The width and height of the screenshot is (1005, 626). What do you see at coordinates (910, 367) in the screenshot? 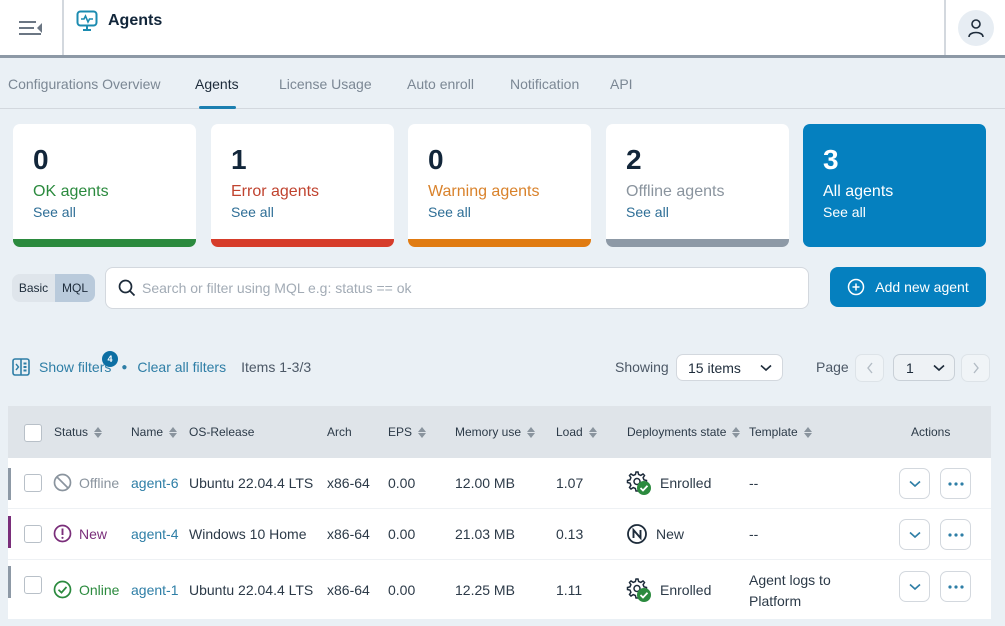
I see `current-page-value: 1` at bounding box center [910, 367].